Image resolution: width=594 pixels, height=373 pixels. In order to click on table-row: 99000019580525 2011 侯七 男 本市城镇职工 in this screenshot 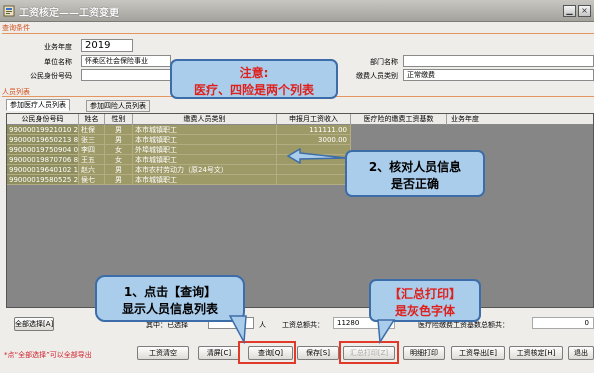, I will do `click(300, 180)`.